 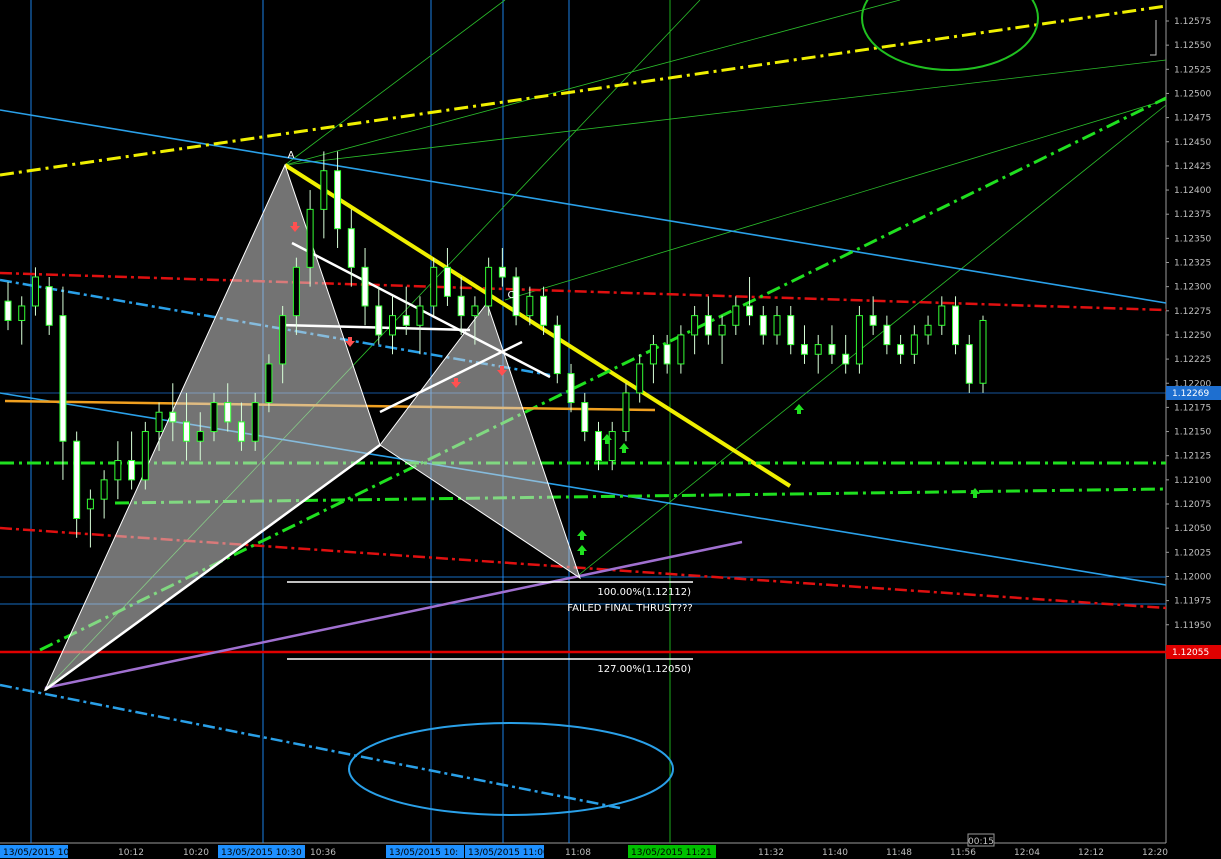 What do you see at coordinates (508, 853) in the screenshot?
I see `time-highlight-label-3: 13/05/2015 11:00` at bounding box center [508, 853].